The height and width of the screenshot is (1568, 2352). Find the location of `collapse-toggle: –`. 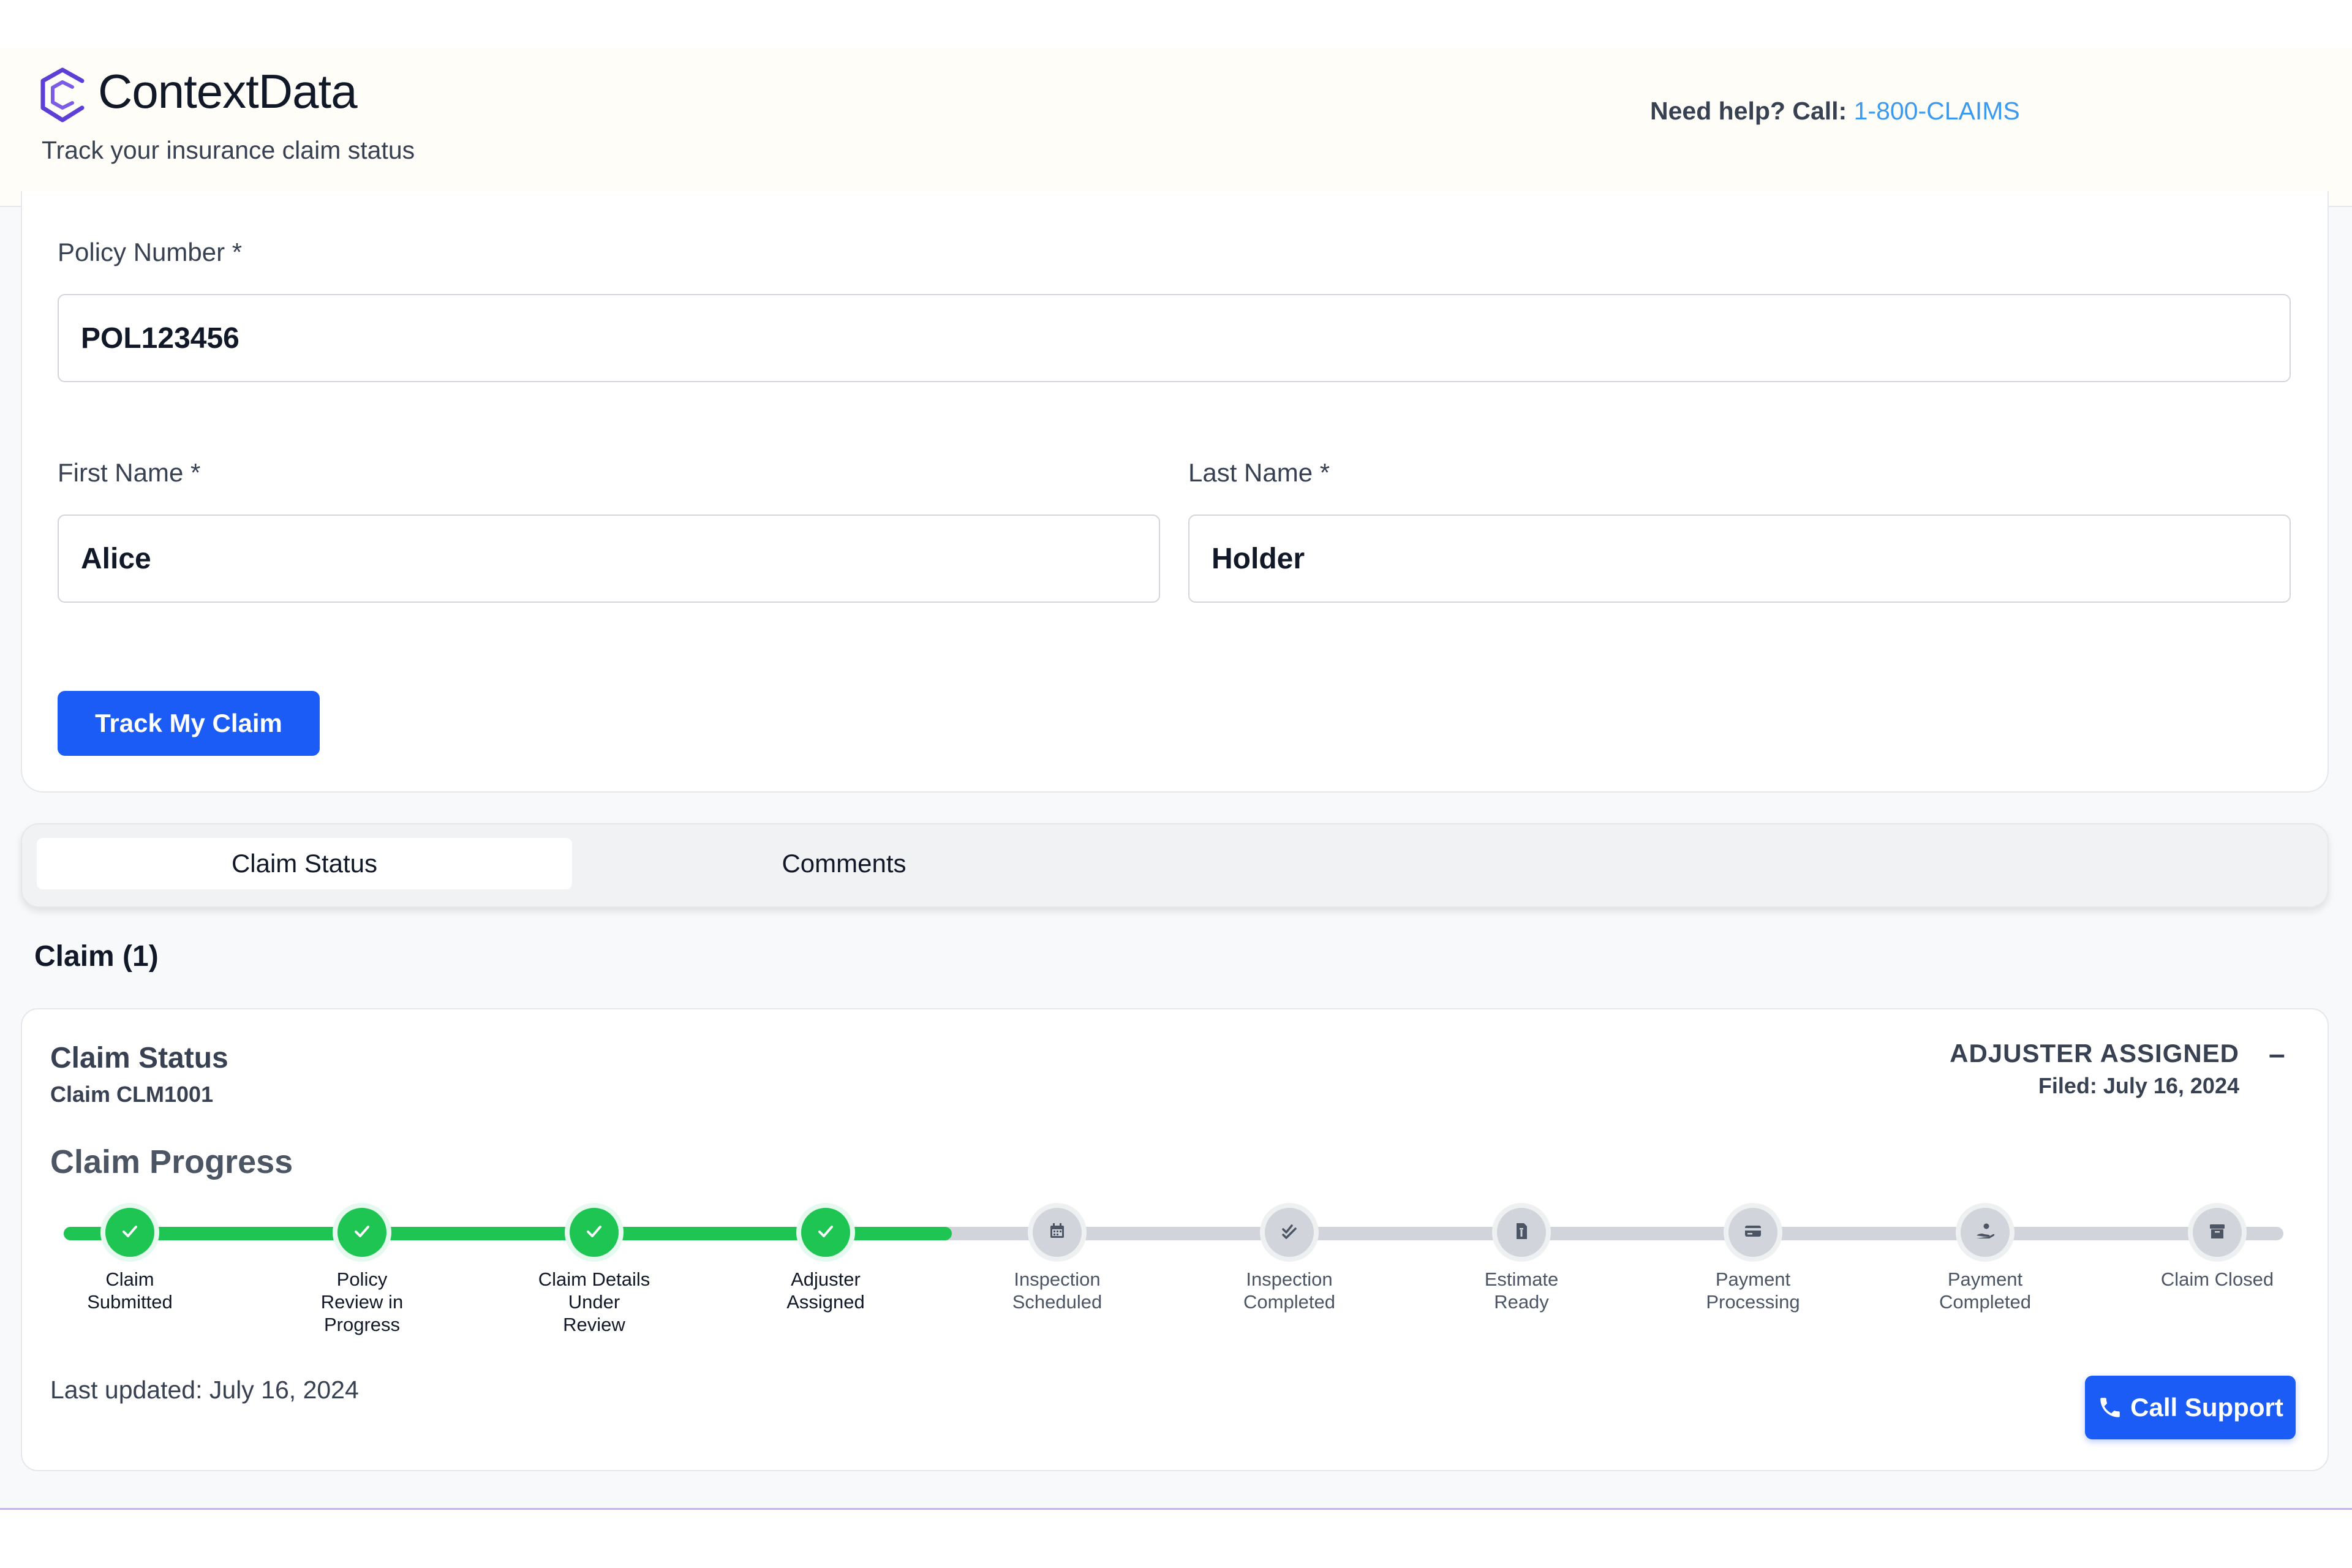

collapse-toggle: – is located at coordinates (2277, 1055).